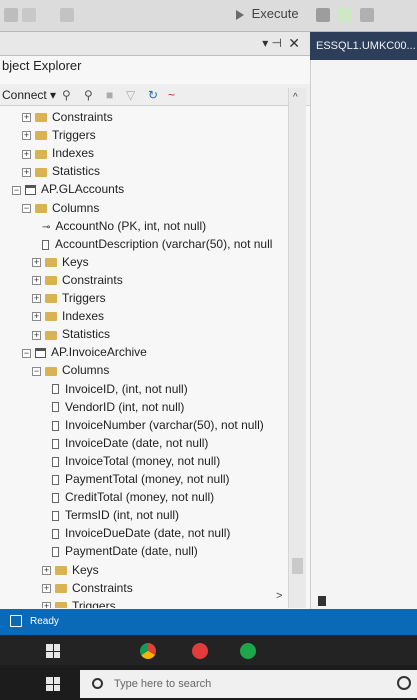 The image size is (417, 700). What do you see at coordinates (404, 683) in the screenshot?
I see `cortana-icon` at bounding box center [404, 683].